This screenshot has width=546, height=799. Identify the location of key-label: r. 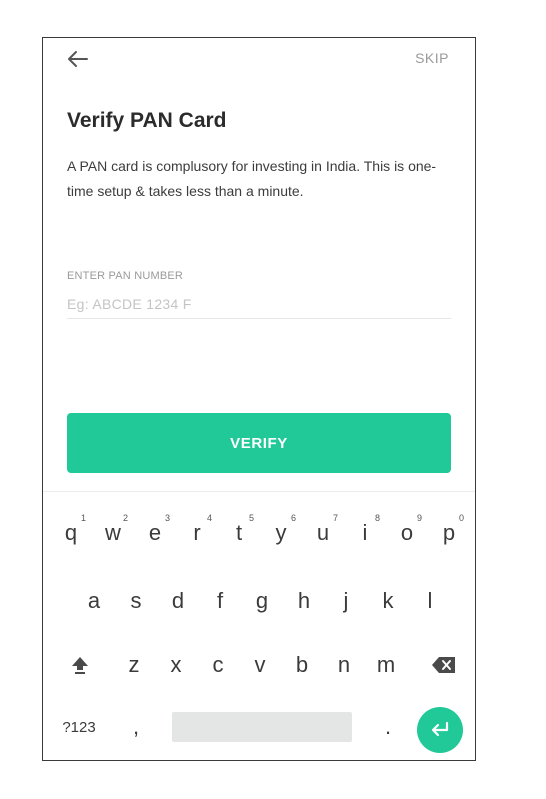
(197, 532).